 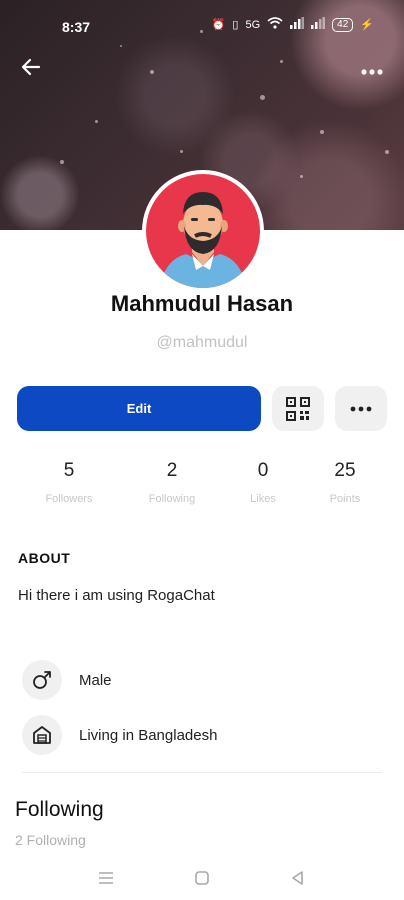 I want to click on profile-more-button, so click(x=361, y=408).